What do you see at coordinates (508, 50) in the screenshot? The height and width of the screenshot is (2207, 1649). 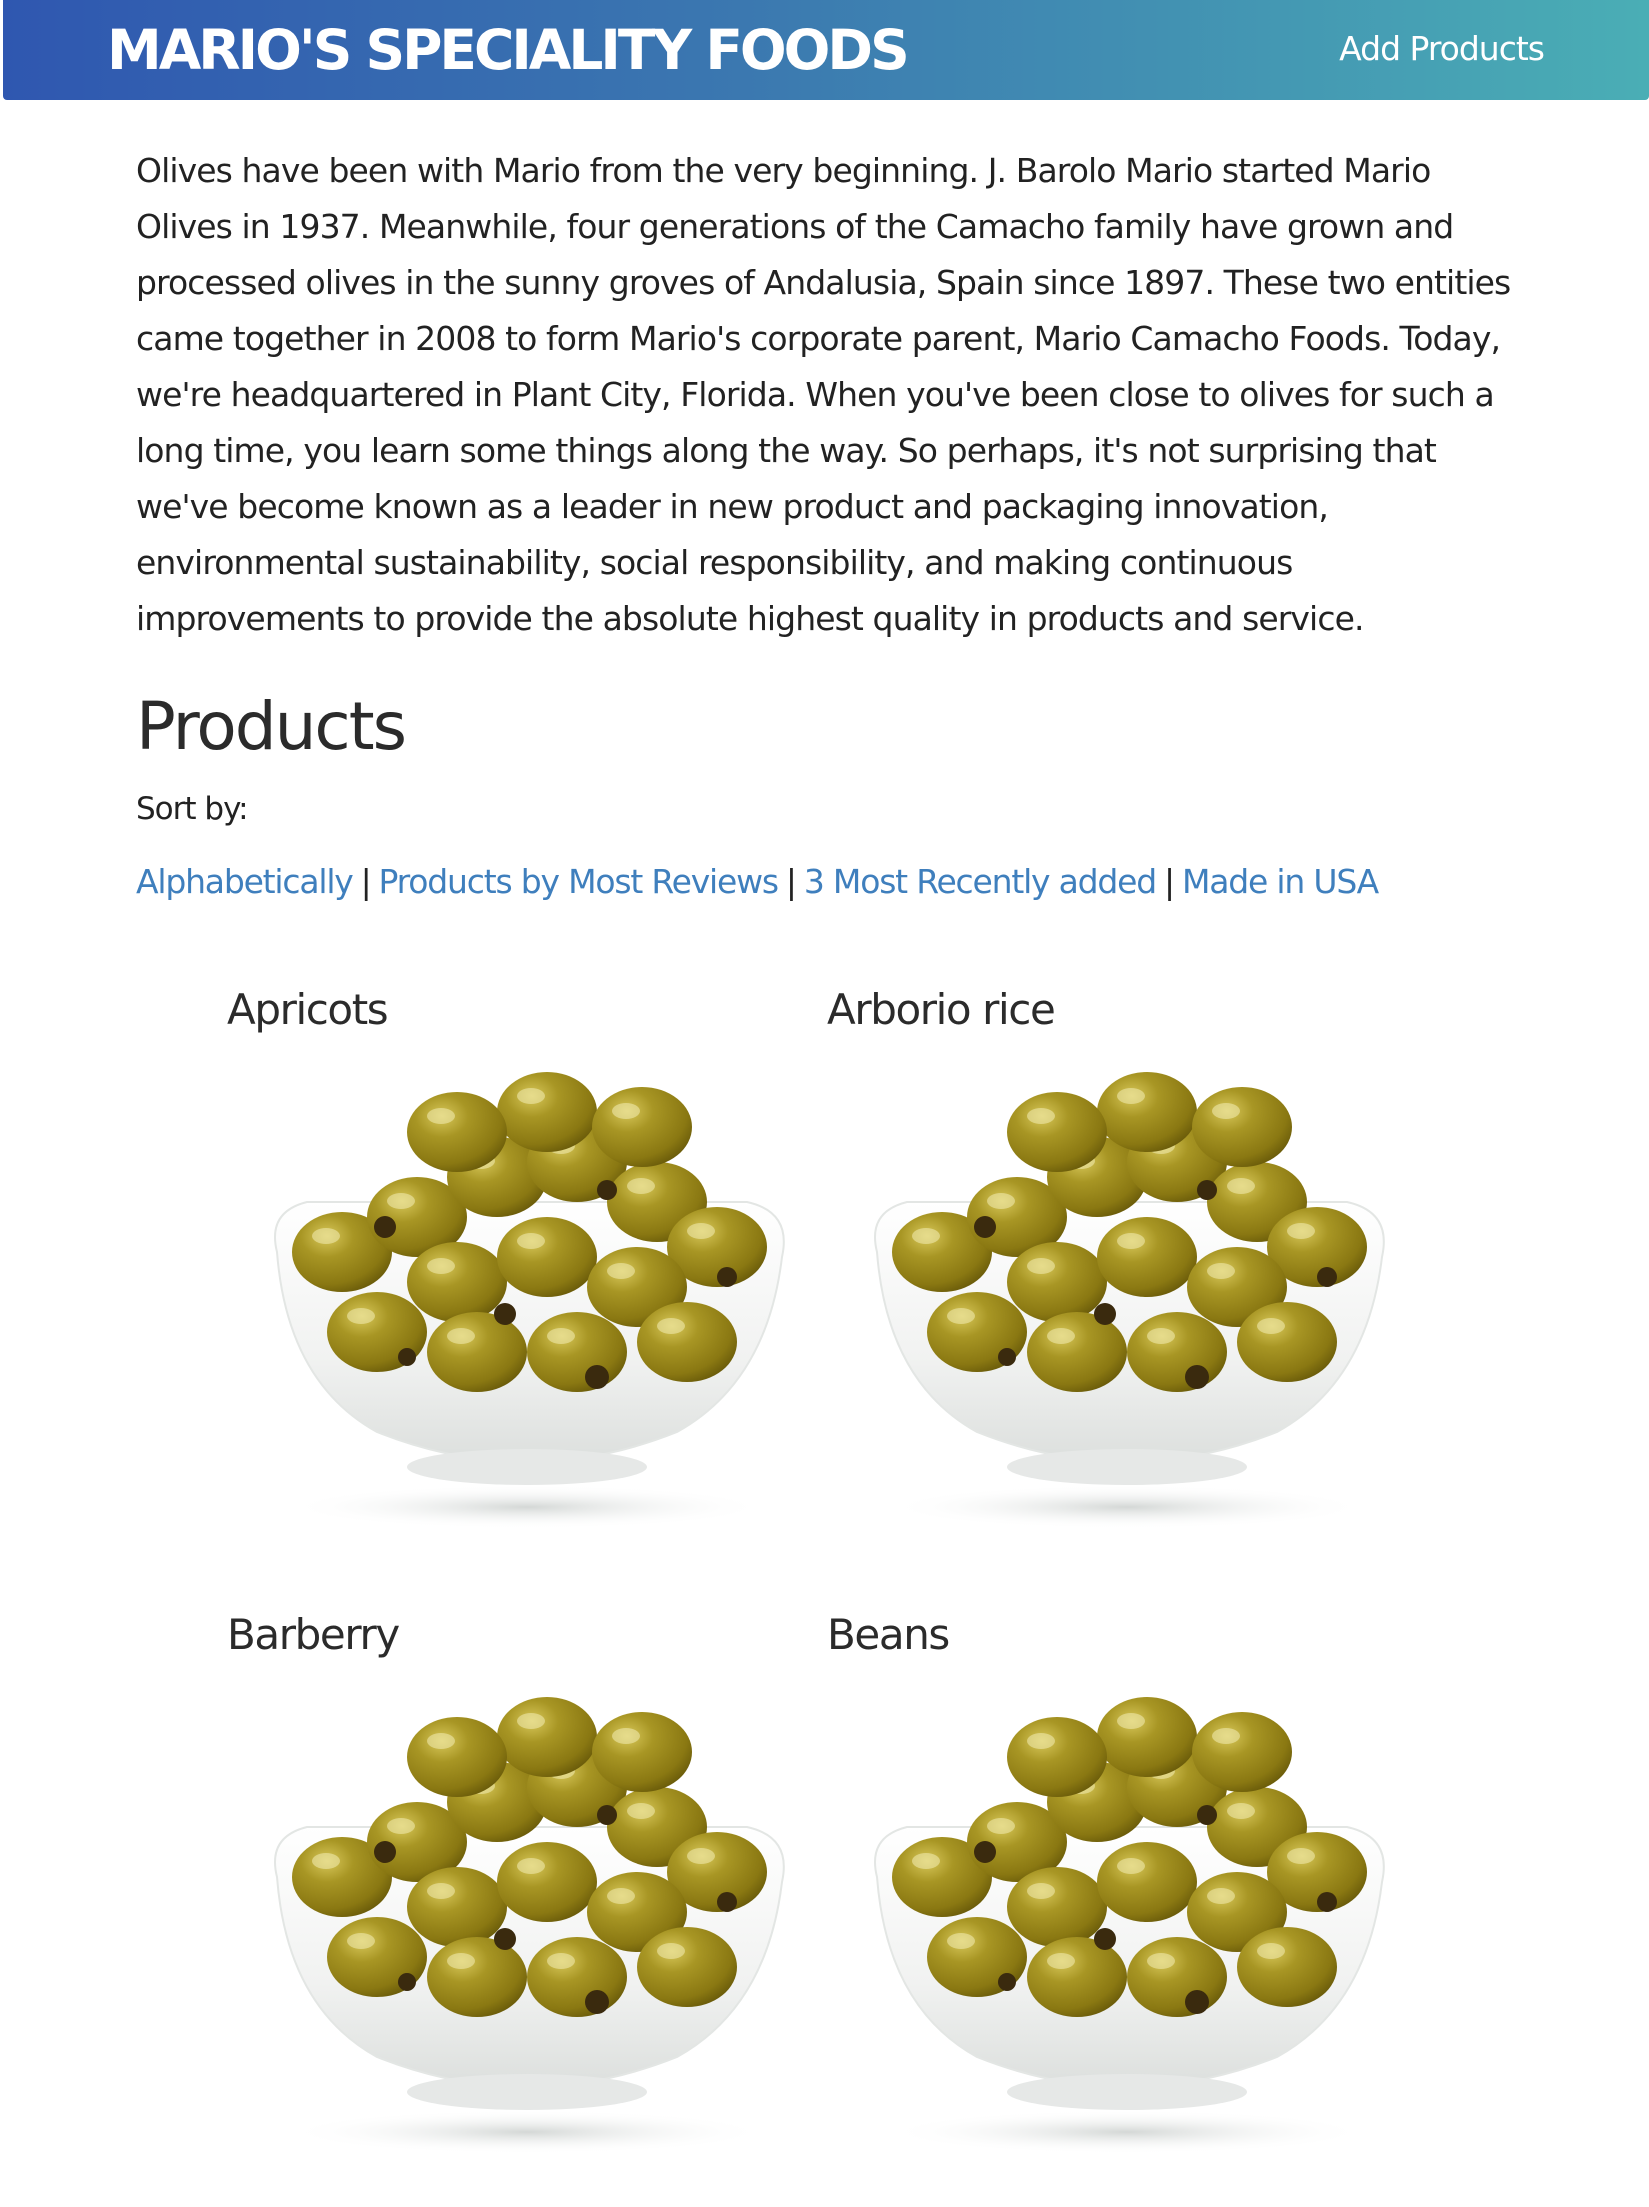 I see `brand-logo-text: MARIO'S SPECIALITY FOODS` at bounding box center [508, 50].